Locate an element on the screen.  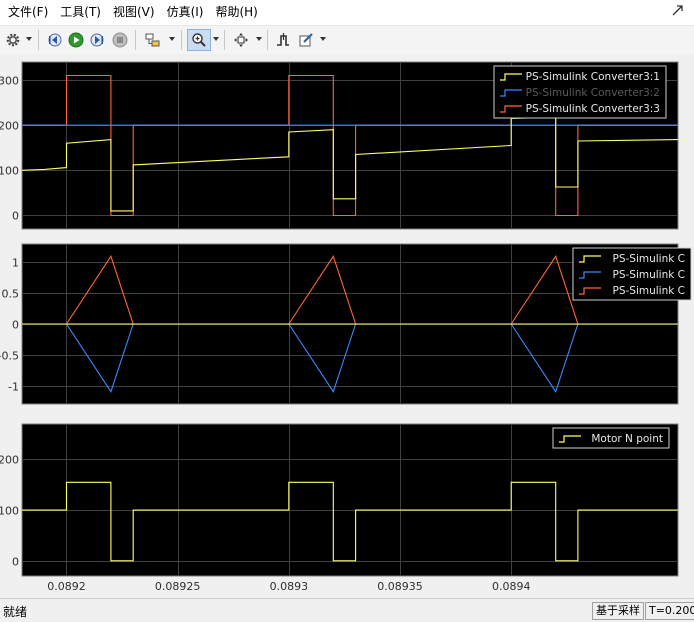
y-tick-label: 300 is located at coordinates (9, 81).